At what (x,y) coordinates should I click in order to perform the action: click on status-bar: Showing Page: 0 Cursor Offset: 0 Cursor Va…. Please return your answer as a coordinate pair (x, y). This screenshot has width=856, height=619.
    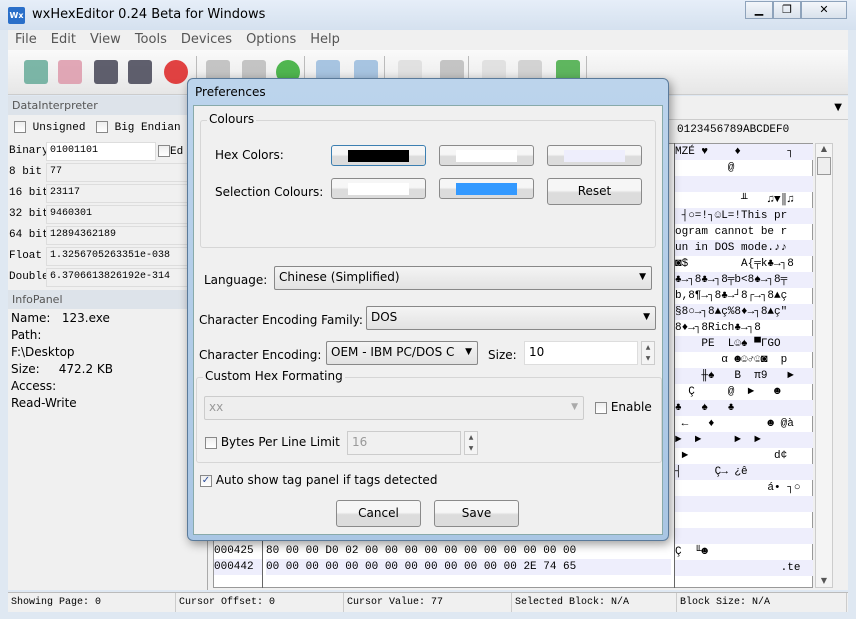
    Looking at the image, I should click on (428, 602).